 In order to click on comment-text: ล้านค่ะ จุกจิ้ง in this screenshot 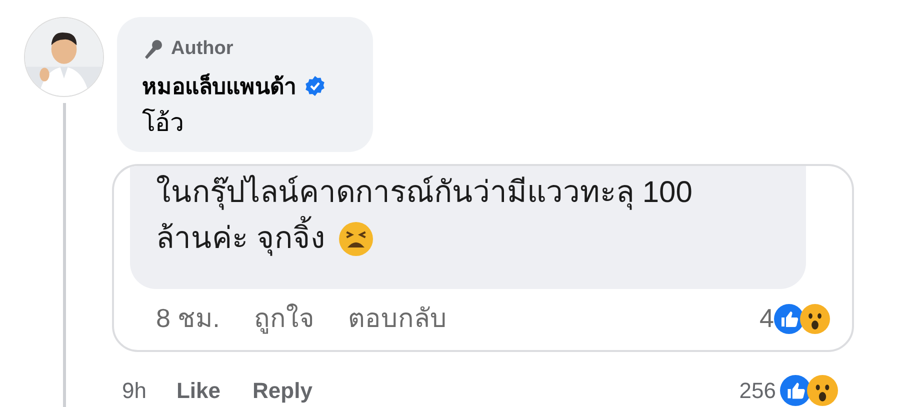, I will do `click(241, 239)`.